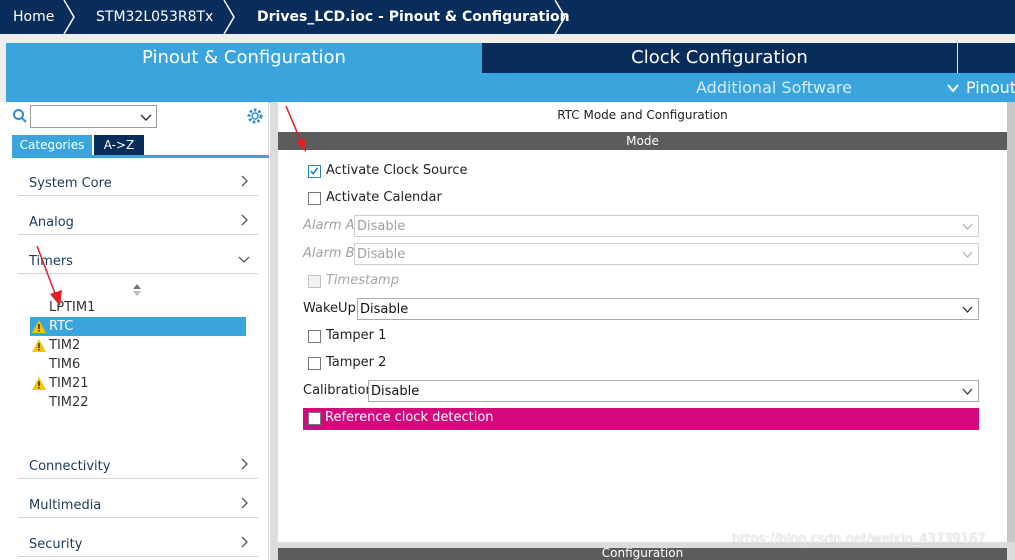 The image size is (1015, 560). Describe the element at coordinates (138, 402) in the screenshot. I see `tree-item-tim22: TIM22` at that location.